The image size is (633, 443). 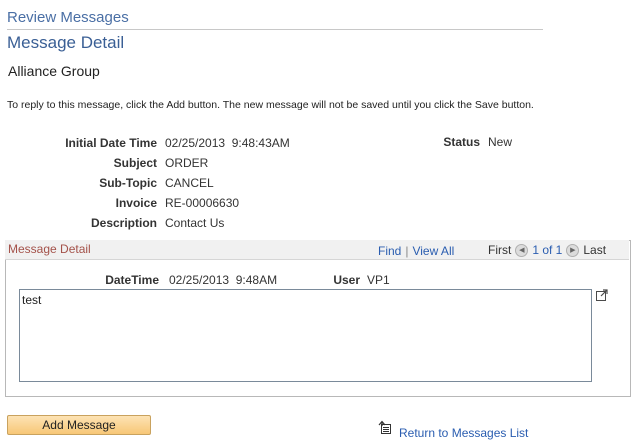 I want to click on status-value: New, so click(x=500, y=142).